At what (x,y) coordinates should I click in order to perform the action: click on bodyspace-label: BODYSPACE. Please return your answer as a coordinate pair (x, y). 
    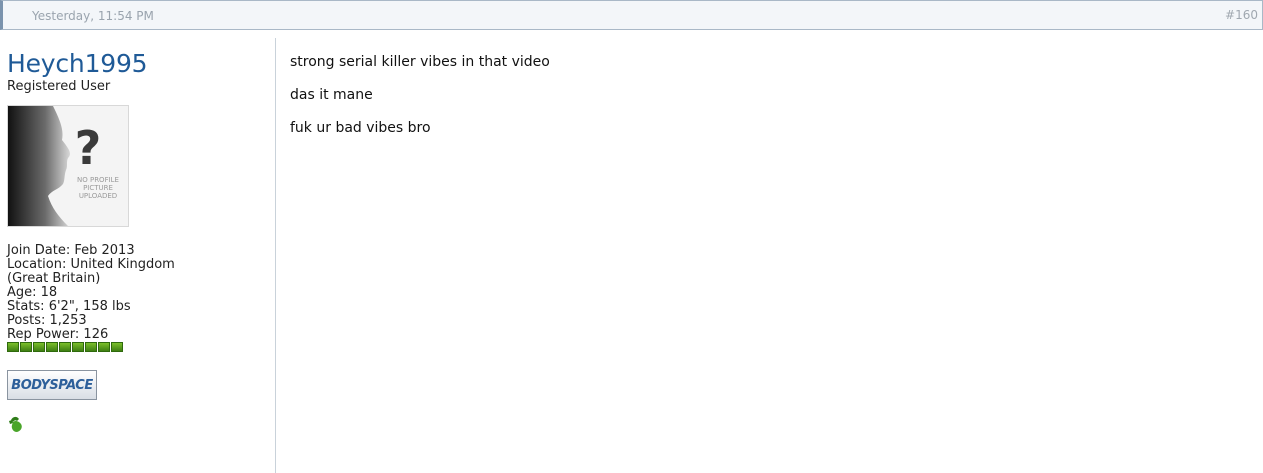
    Looking at the image, I should click on (52, 385).